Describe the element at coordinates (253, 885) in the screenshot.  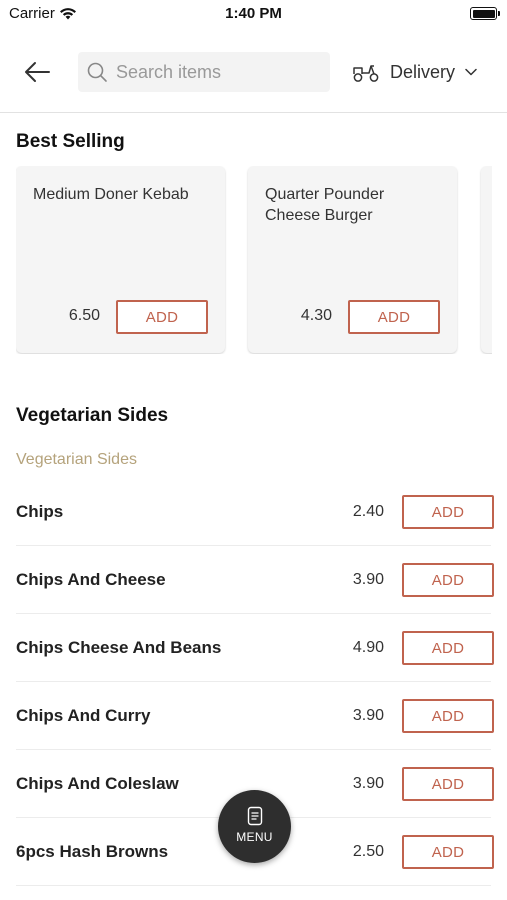
I see `row-divider` at that location.